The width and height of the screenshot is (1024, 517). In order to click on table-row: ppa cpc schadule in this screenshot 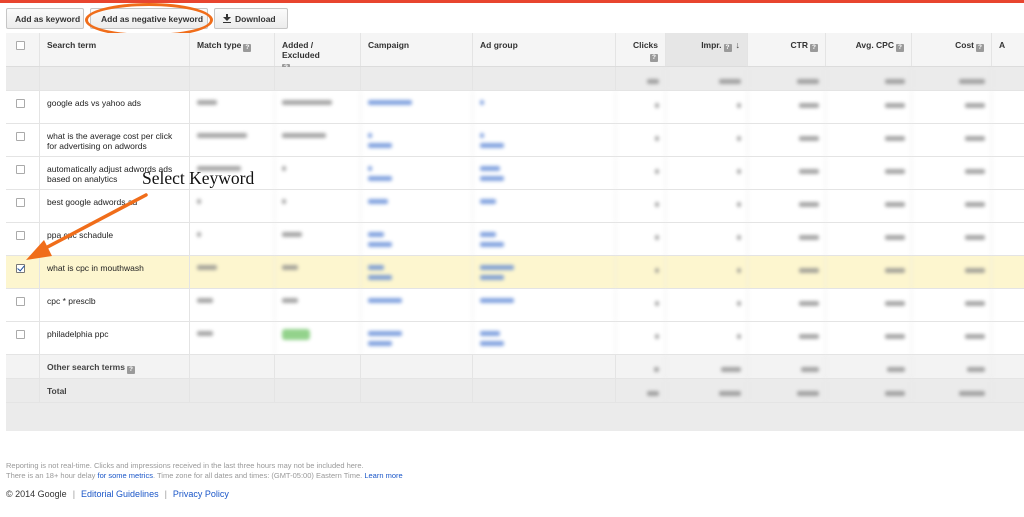, I will do `click(515, 239)`.